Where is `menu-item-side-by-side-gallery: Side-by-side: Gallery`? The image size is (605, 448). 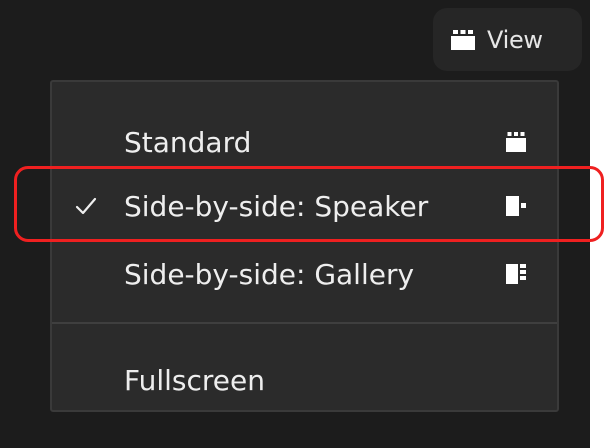 menu-item-side-by-side-gallery: Side-by-side: Gallery is located at coordinates (304, 274).